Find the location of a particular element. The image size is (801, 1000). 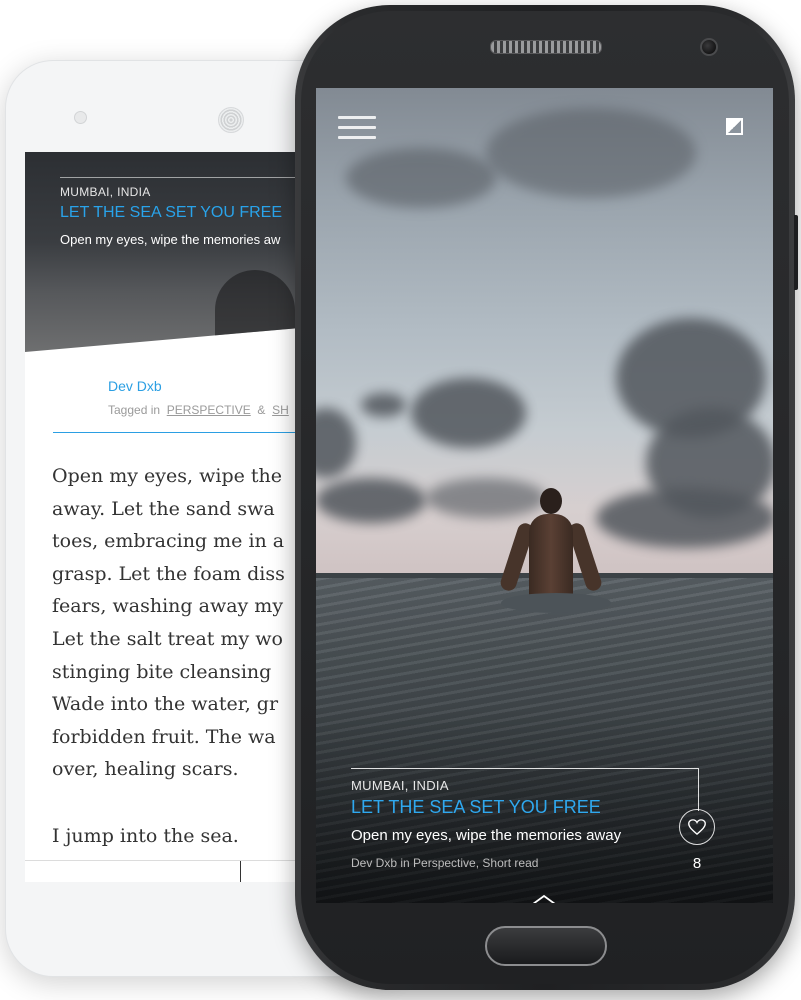

body-line: away. Let the sand swa is located at coordinates (163, 508).